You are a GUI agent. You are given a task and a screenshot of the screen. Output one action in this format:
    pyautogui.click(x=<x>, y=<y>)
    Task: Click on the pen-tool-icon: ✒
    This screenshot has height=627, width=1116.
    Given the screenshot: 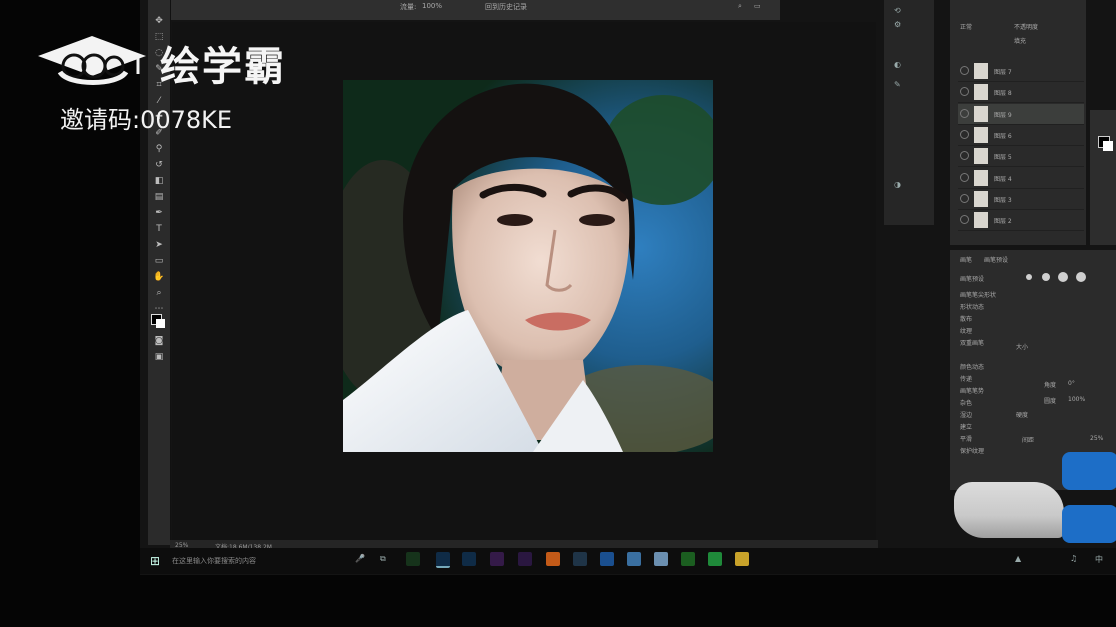 What is the action you would take?
    pyautogui.click(x=159, y=213)
    